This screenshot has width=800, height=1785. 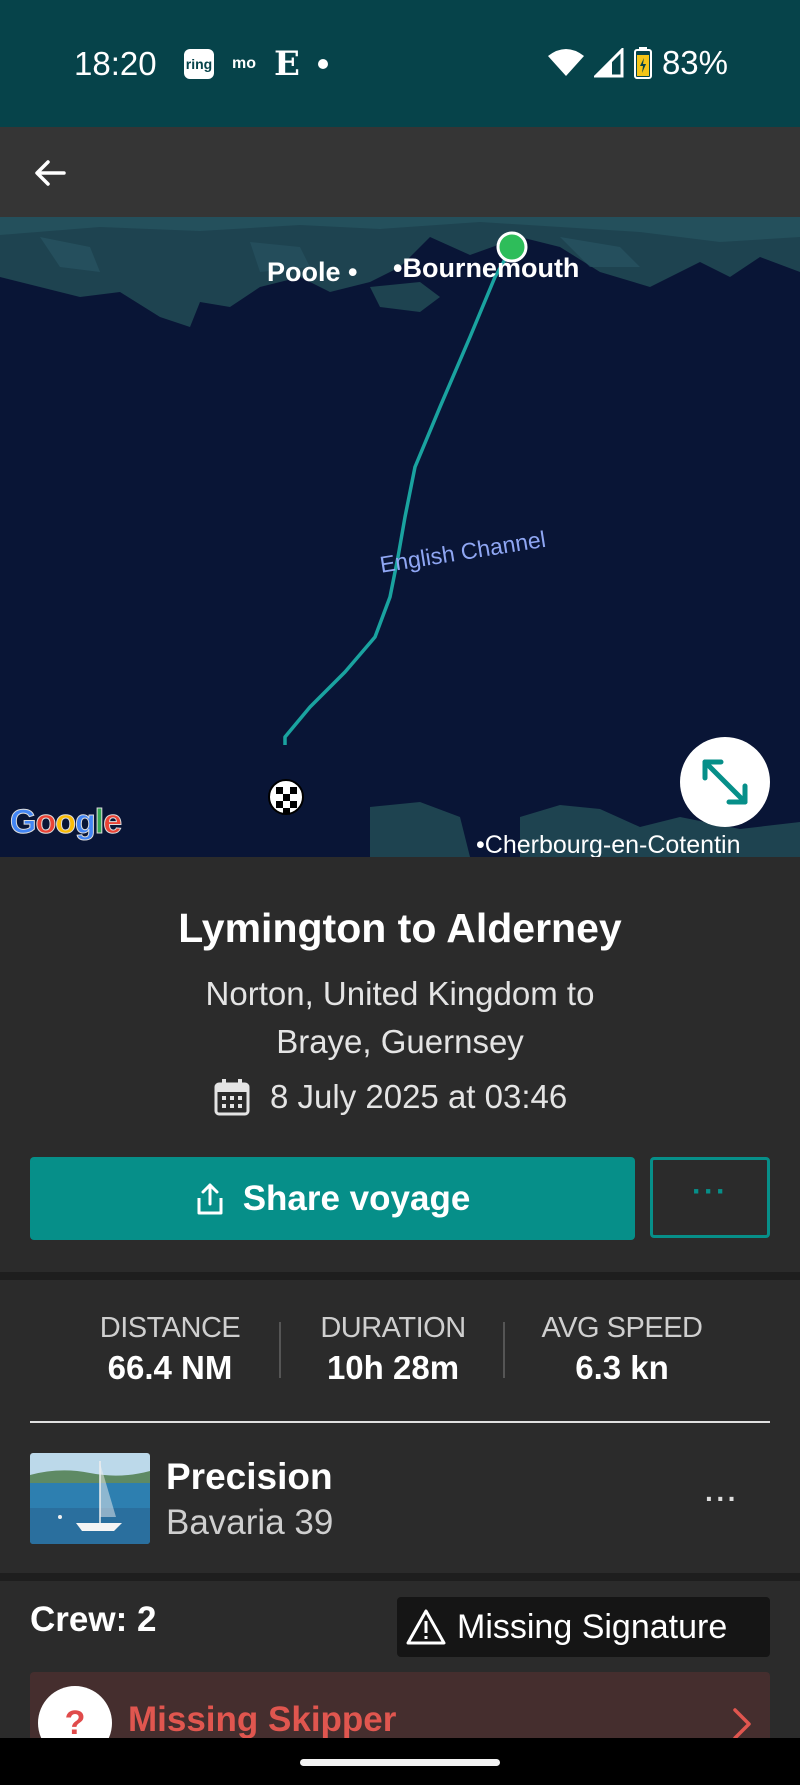 I want to click on boat-photo-image, so click(x=90, y=1498).